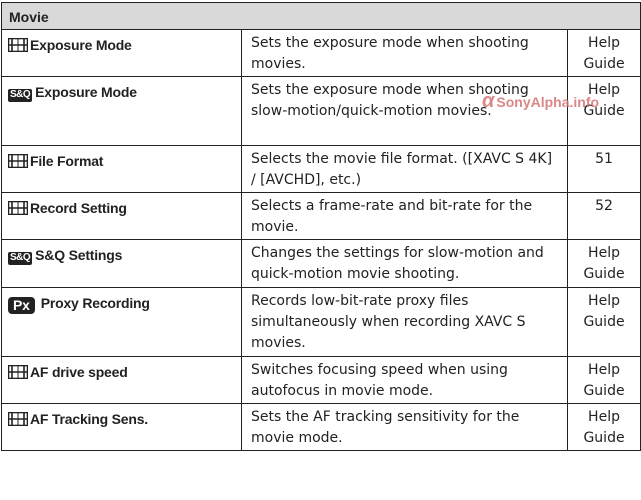 The image size is (641, 500). I want to click on setting-name-cell: Exposure Mode, so click(121, 53).